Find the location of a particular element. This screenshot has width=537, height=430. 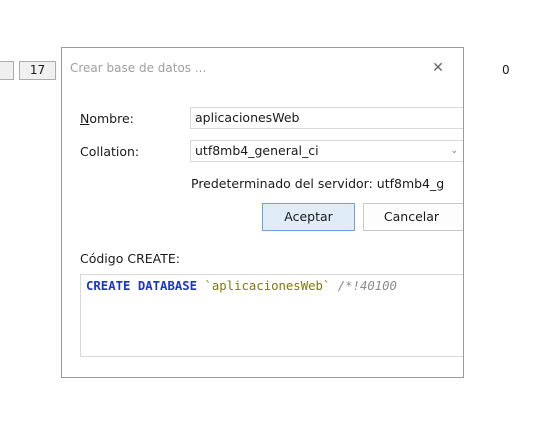

close-icon: ✕ is located at coordinates (438, 68).